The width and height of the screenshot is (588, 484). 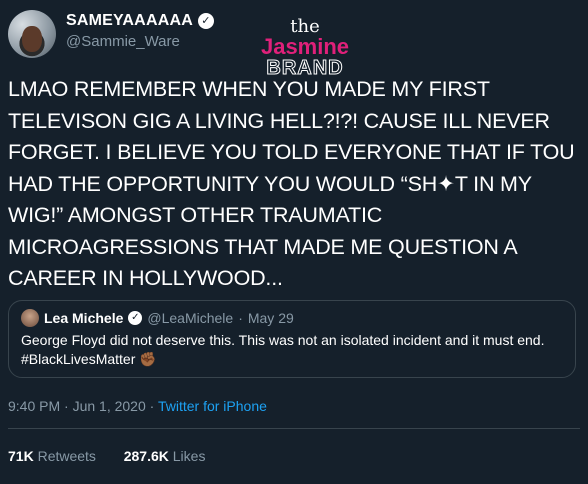 What do you see at coordinates (106, 456) in the screenshot?
I see `engagement-stats: 71K Retweets 287.6K Likes` at bounding box center [106, 456].